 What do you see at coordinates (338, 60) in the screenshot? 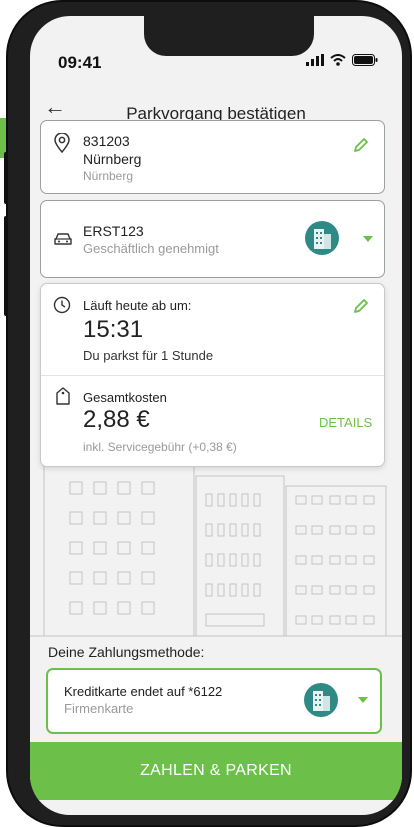
I see `wifi-icon` at bounding box center [338, 60].